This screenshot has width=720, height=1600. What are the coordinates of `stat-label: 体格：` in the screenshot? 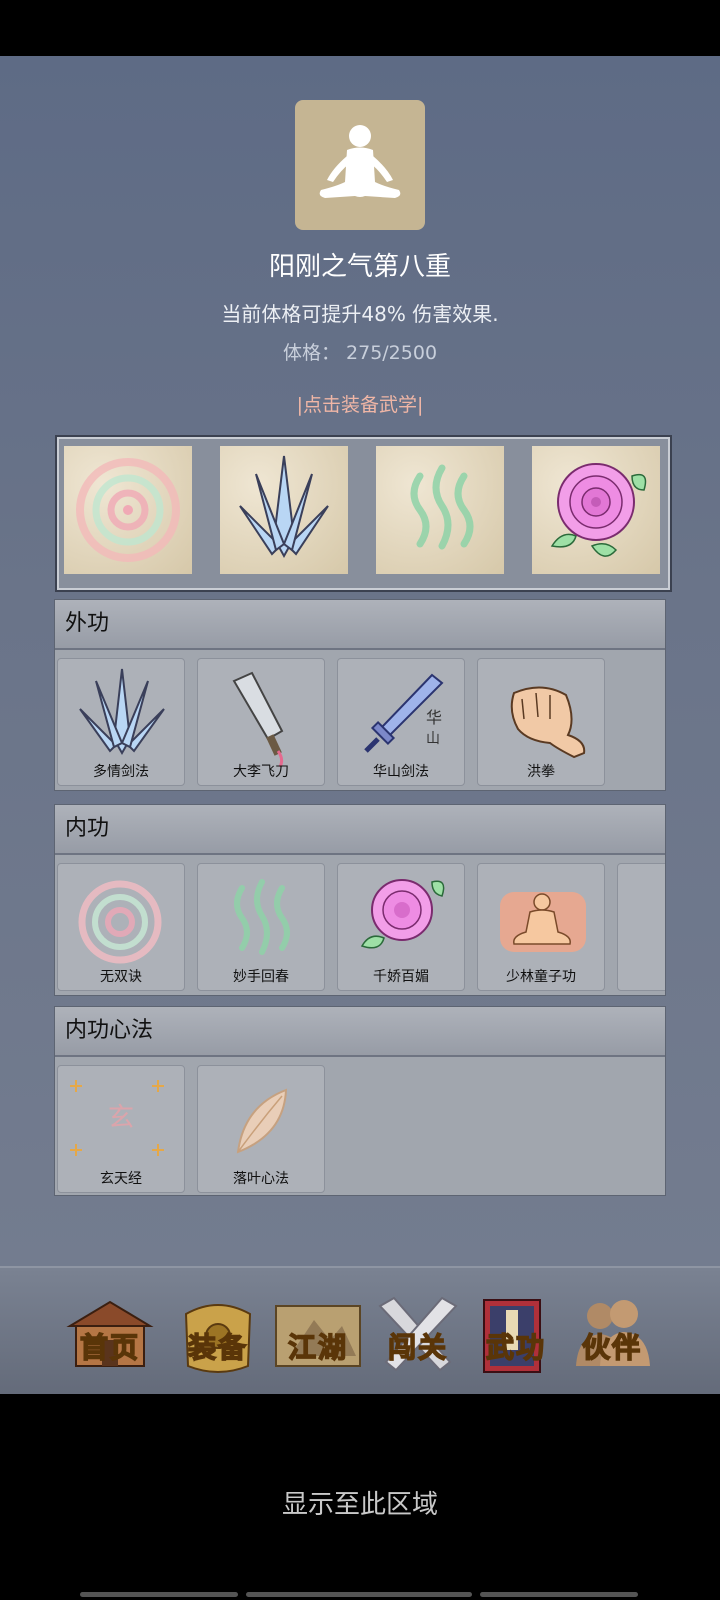 It's located at (311, 353).